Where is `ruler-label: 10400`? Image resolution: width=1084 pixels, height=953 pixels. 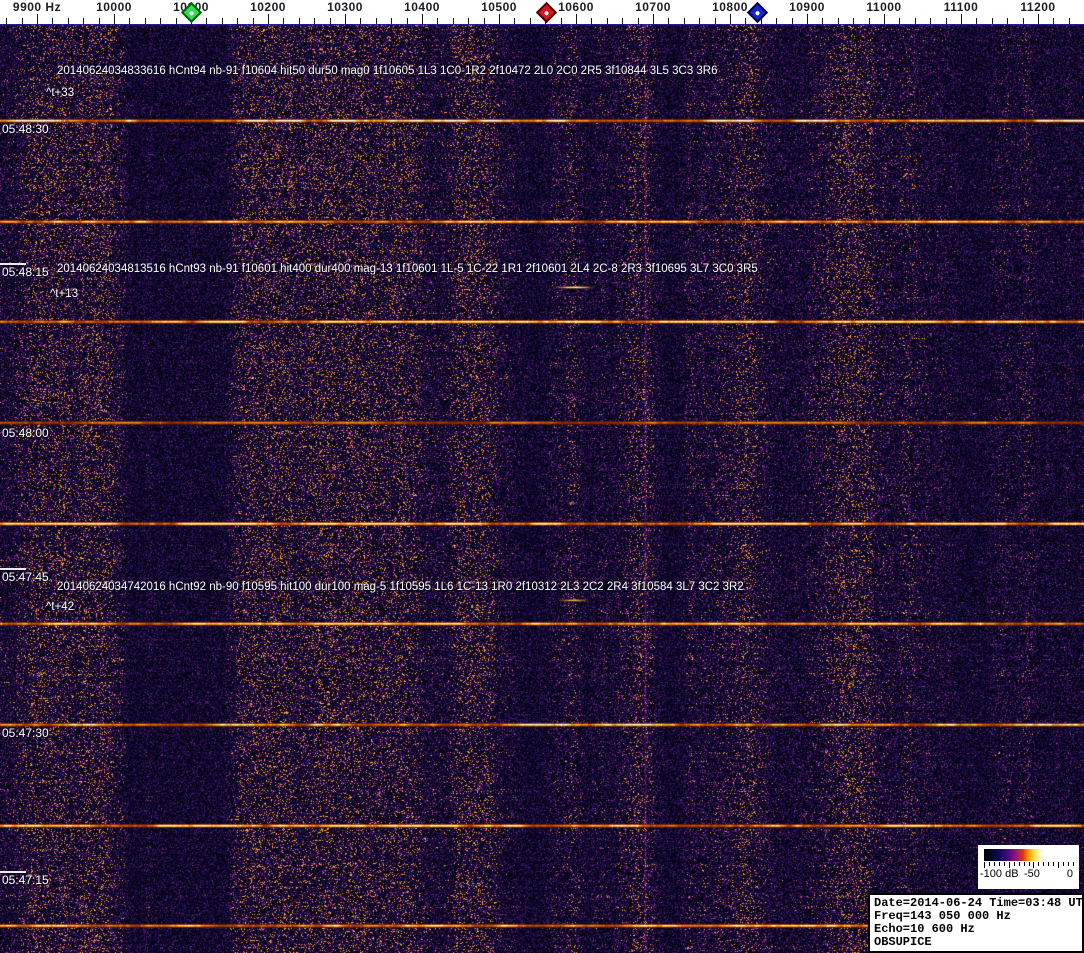
ruler-label: 10400 is located at coordinates (422, 7).